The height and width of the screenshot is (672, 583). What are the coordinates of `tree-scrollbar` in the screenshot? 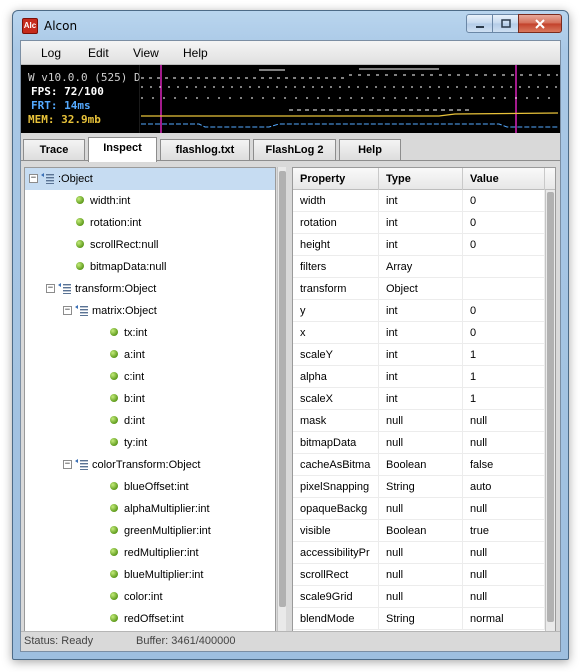 It's located at (281, 400).